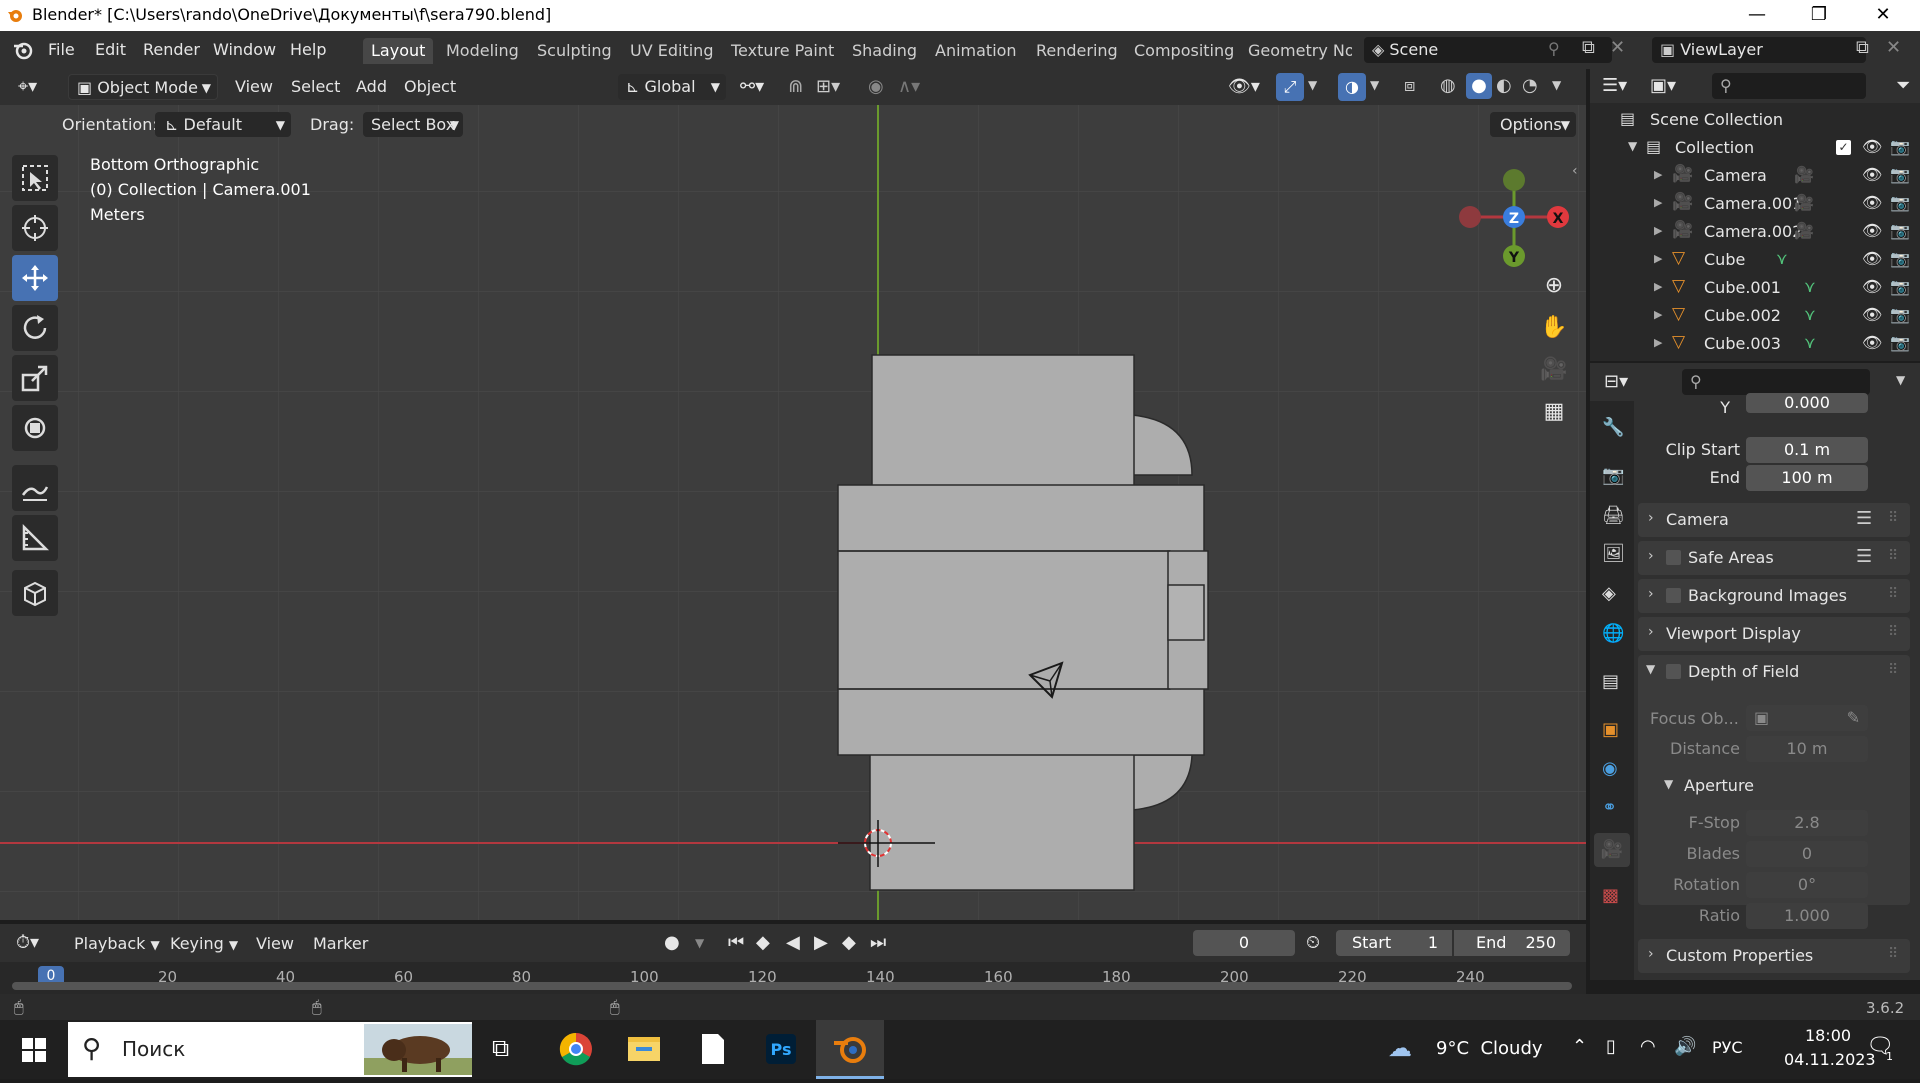 This screenshot has height=1083, width=1920. Describe the element at coordinates (644, 1049) in the screenshot. I see `explorer-taskbar-button` at that location.